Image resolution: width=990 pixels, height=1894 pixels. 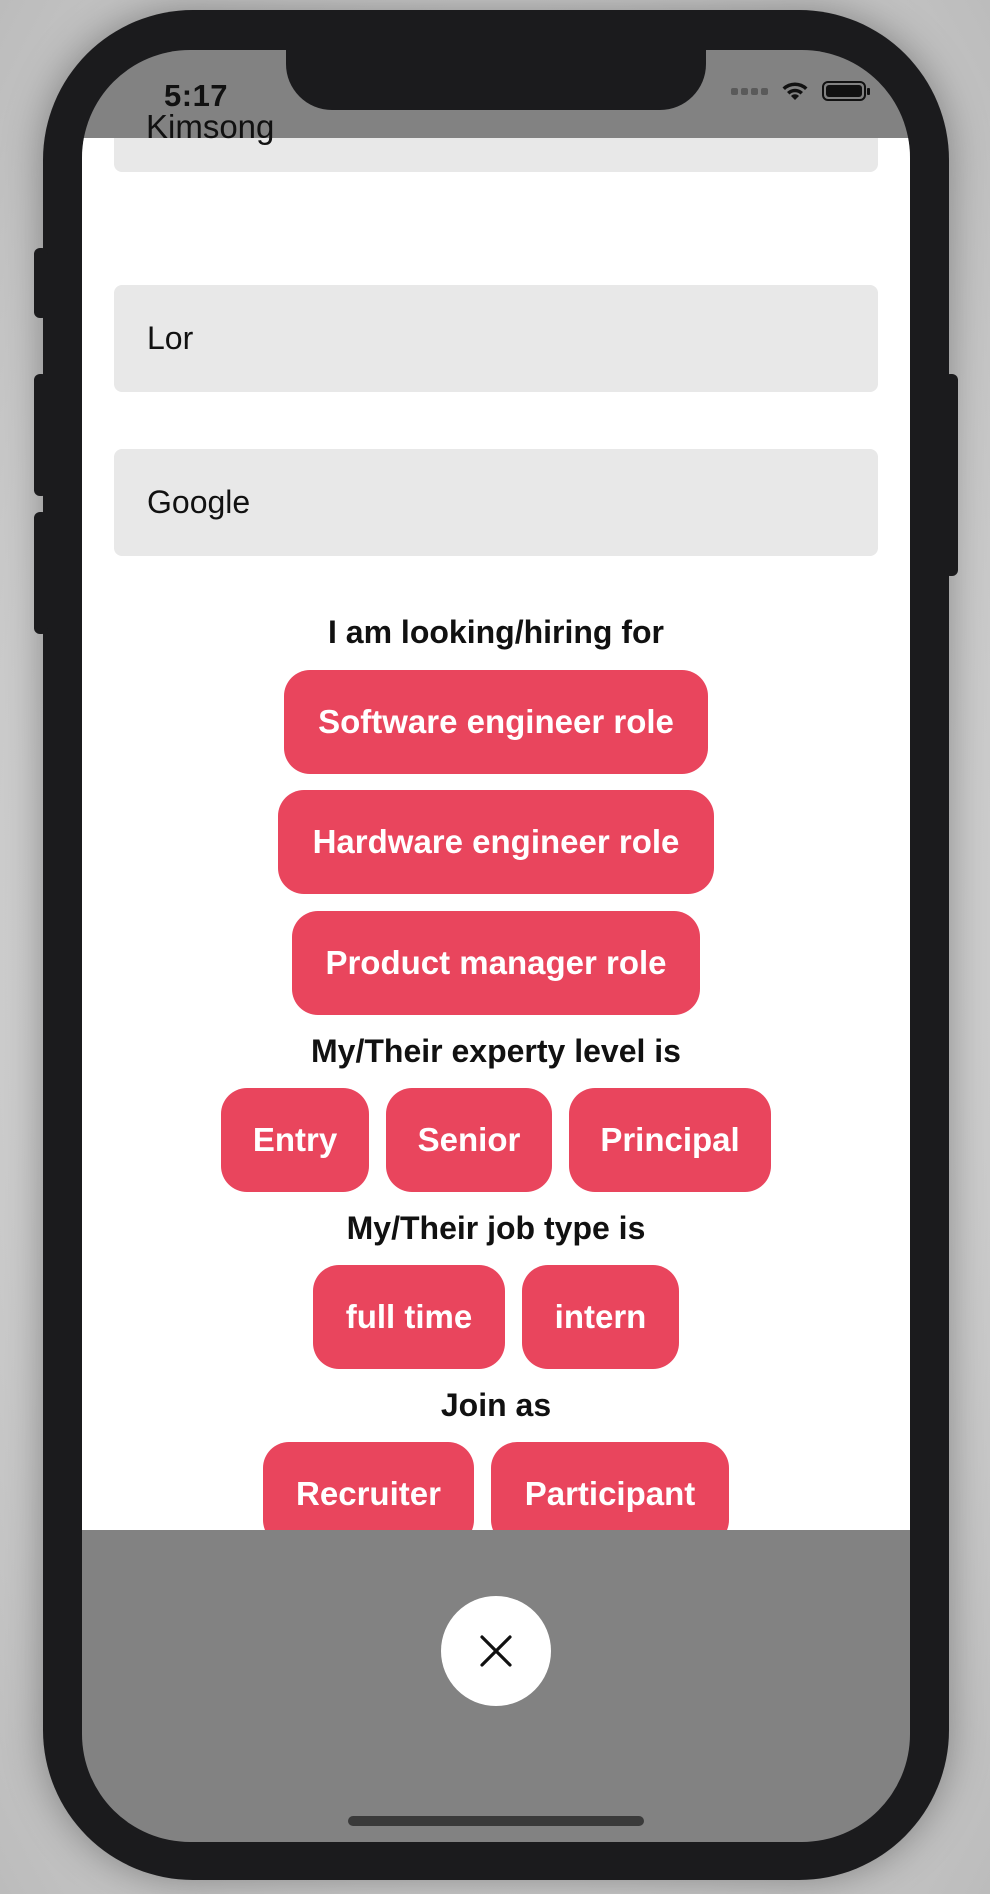 I want to click on volume-down-button, so click(x=41, y=573).